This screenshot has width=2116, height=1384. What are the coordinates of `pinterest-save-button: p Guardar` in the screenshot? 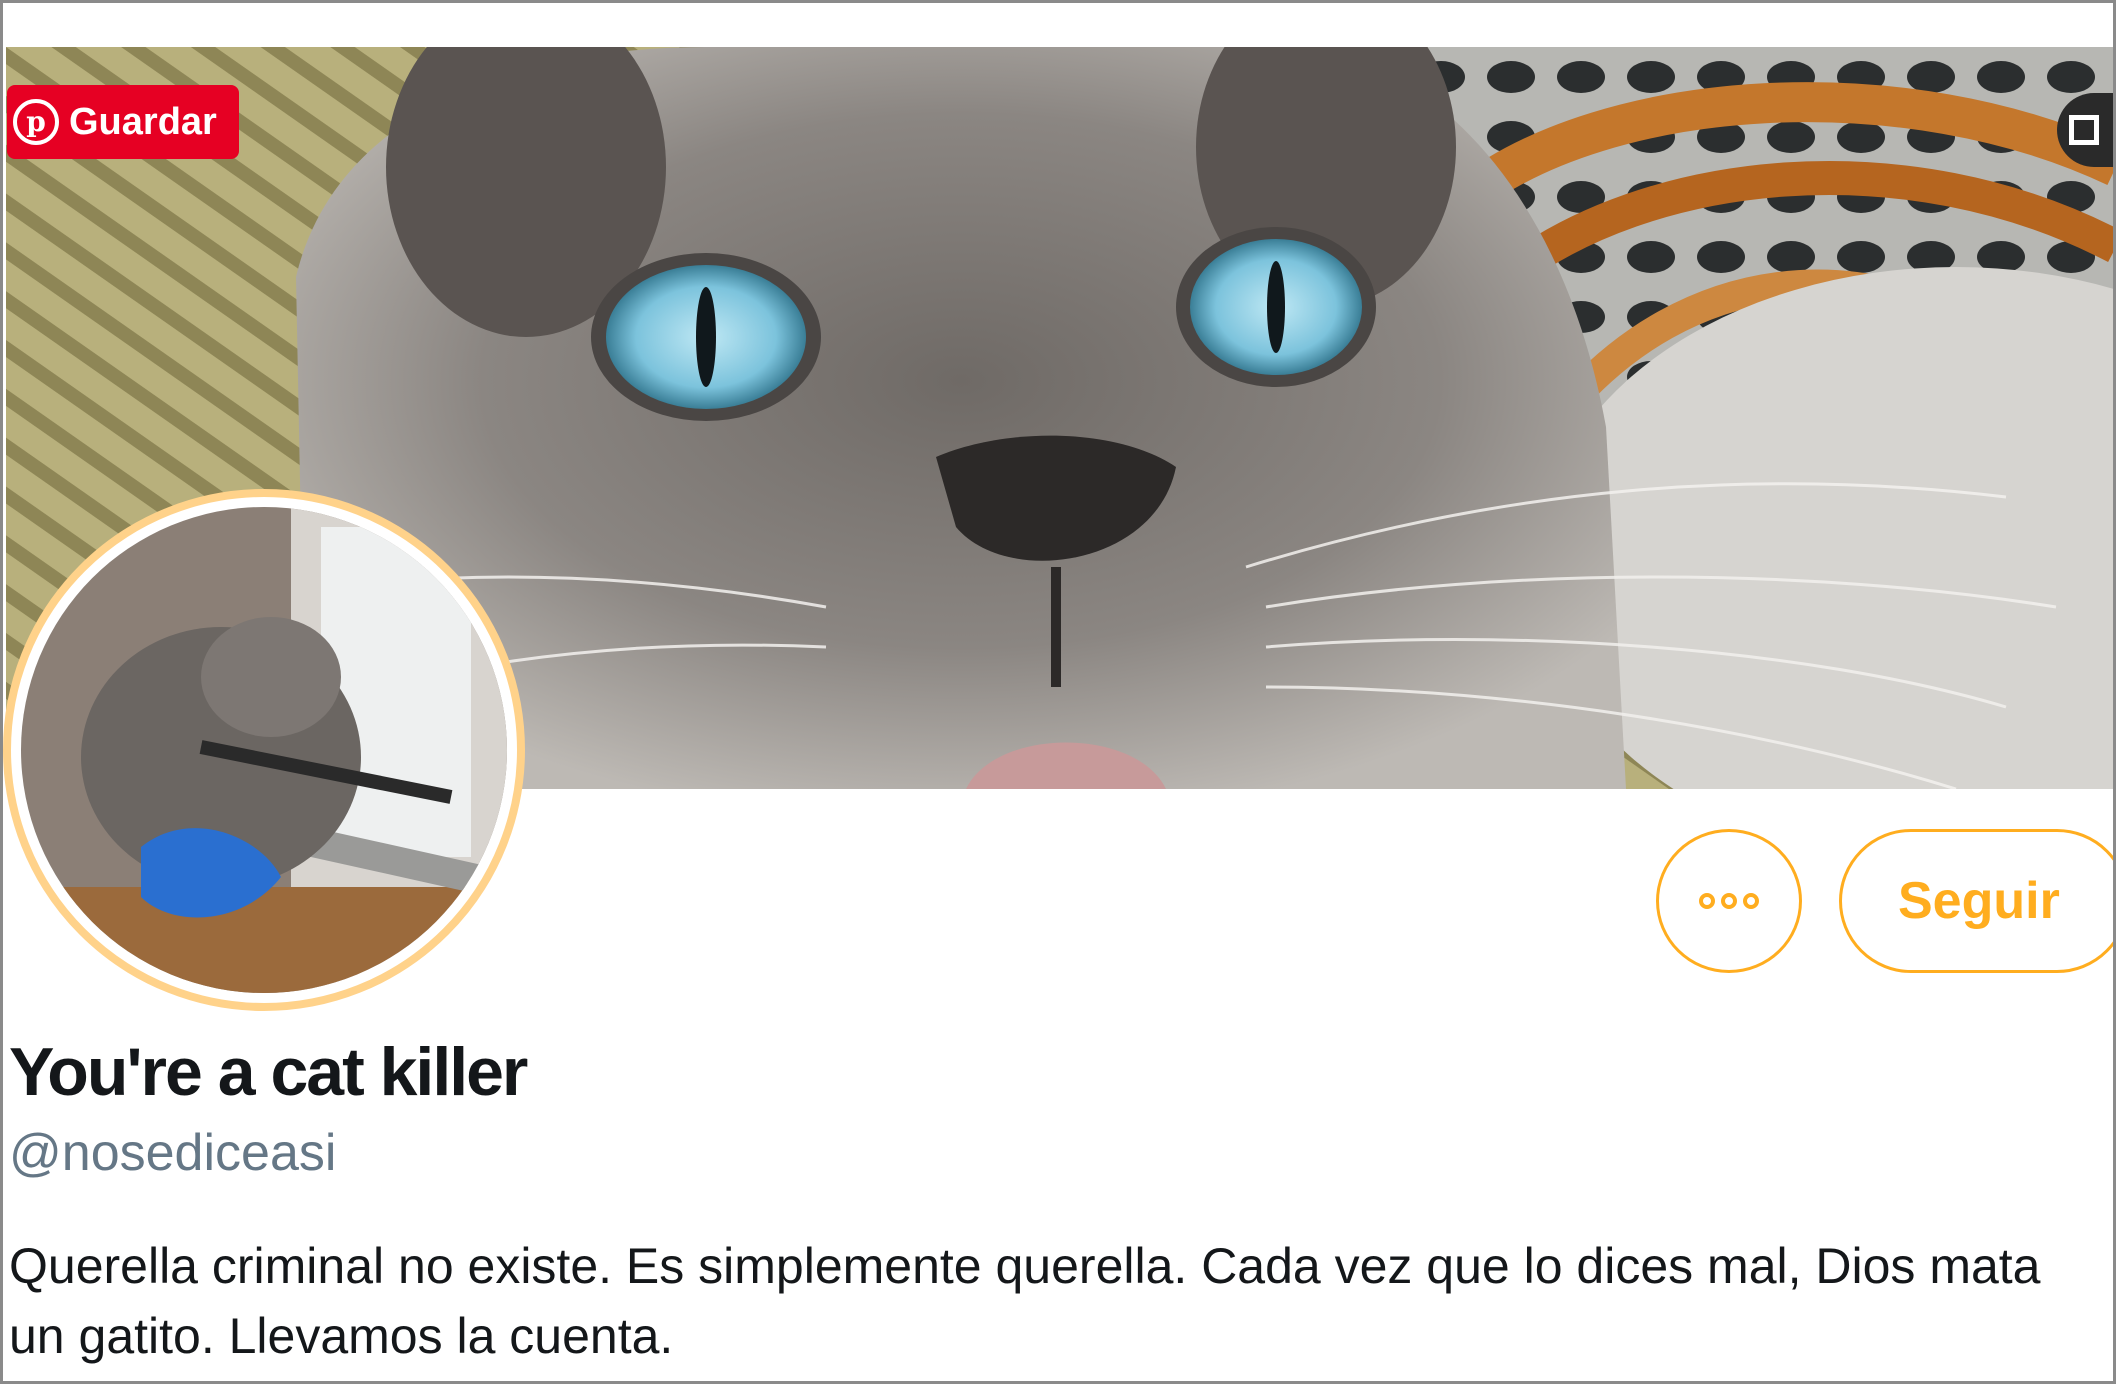 It's located at (123, 122).